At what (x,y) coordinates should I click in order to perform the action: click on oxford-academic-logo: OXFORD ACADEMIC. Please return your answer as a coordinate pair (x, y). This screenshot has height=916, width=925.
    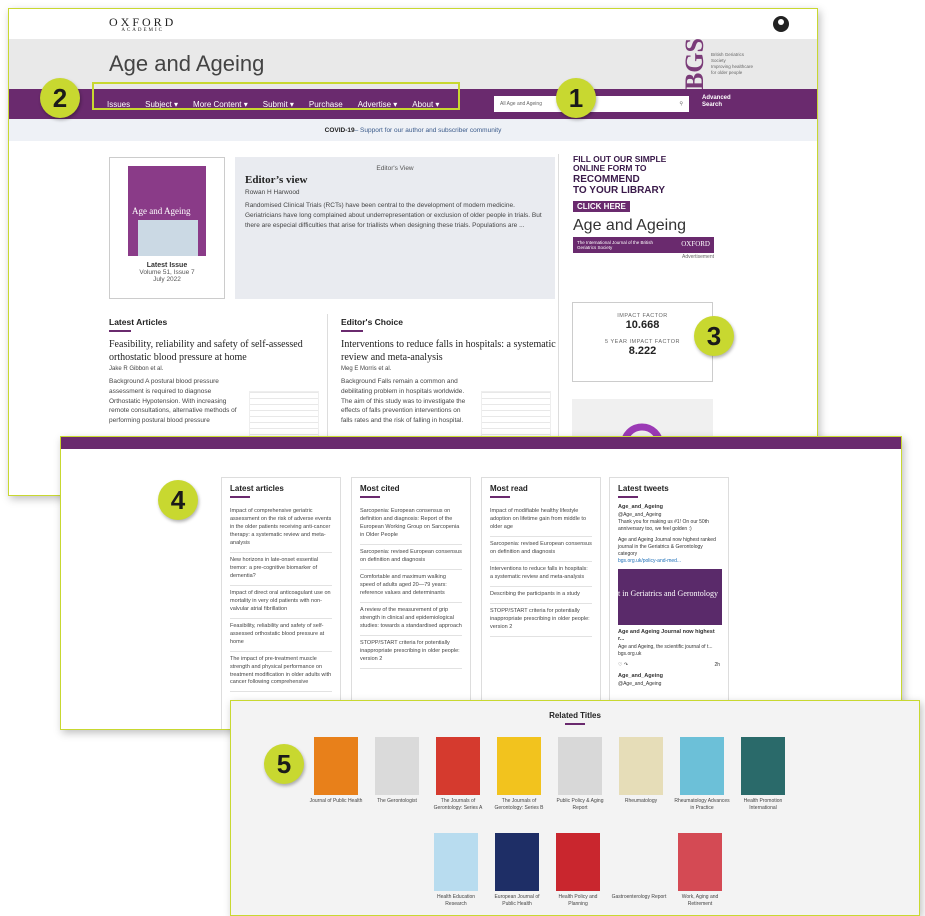
    Looking at the image, I should click on (142, 24).